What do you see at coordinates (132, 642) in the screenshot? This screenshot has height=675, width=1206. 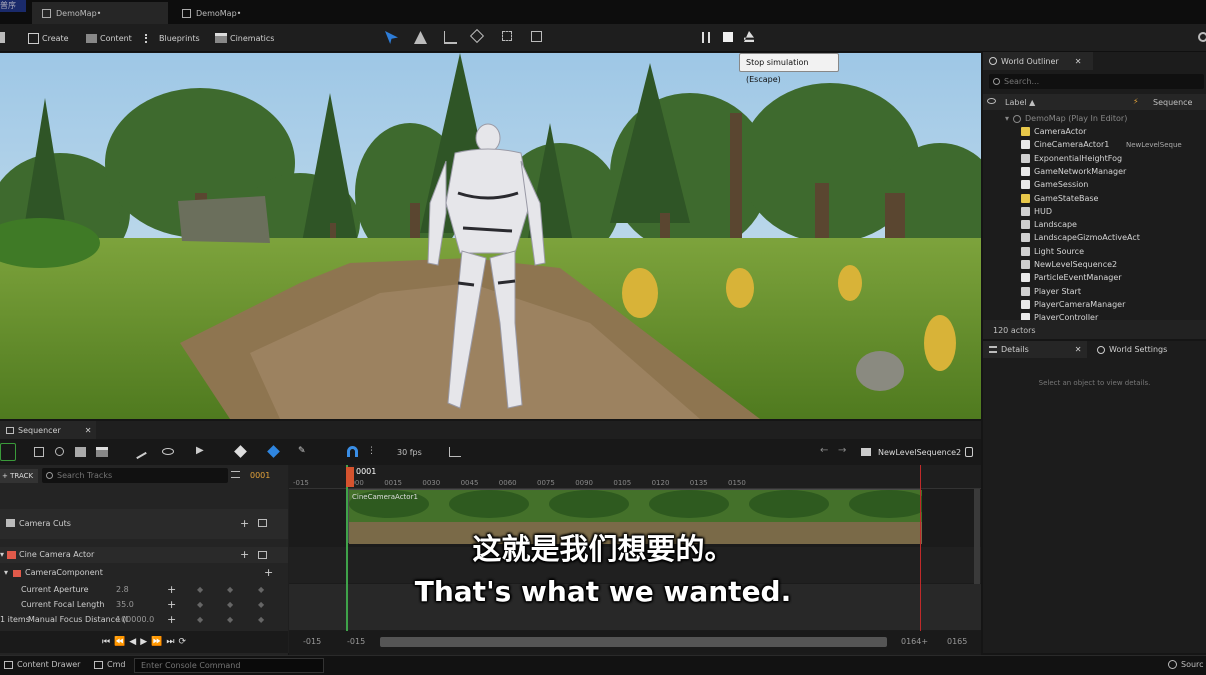 I see `play-reverse-icon: ◀` at bounding box center [132, 642].